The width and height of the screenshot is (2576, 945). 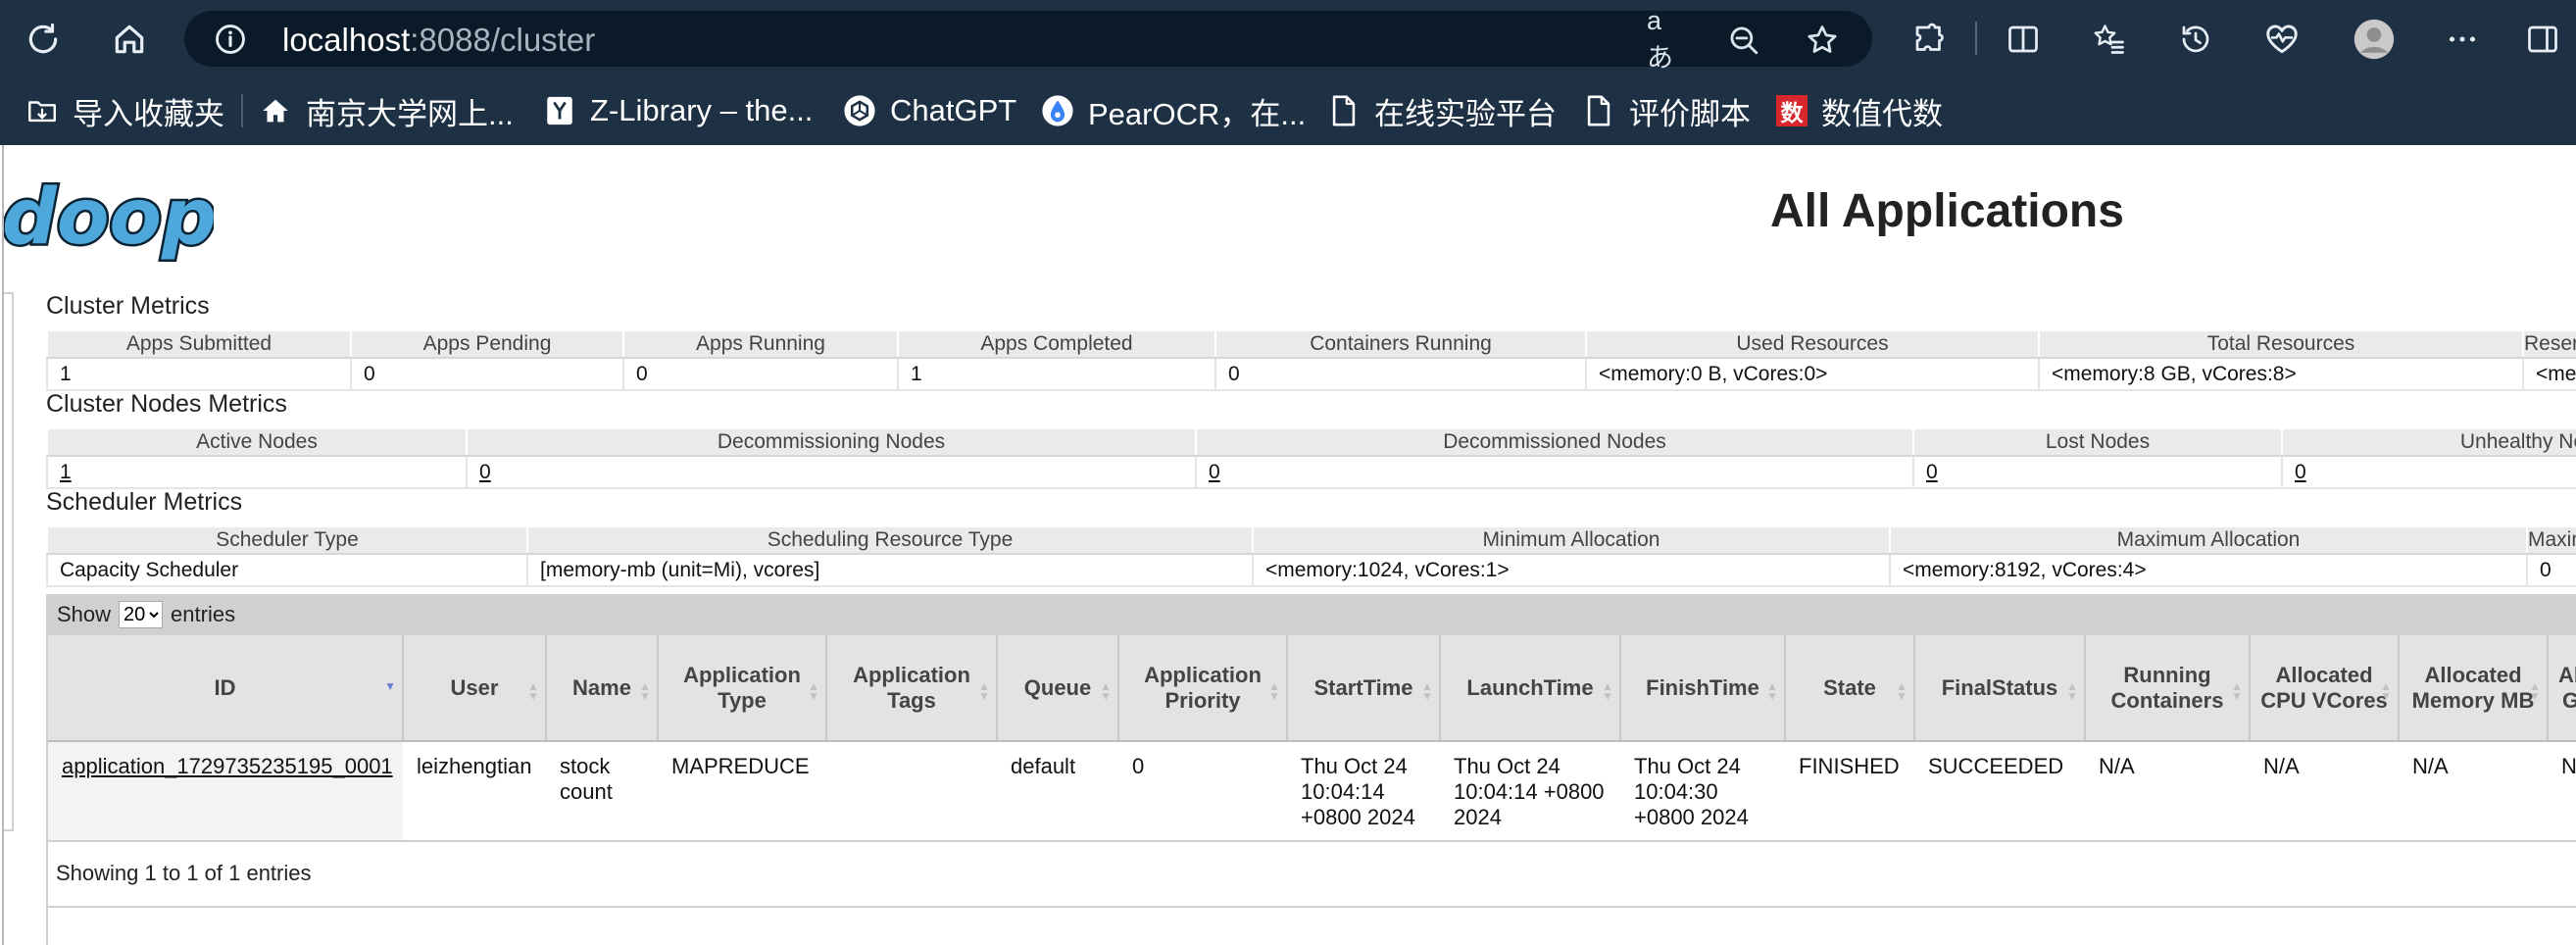 I want to click on address-bar: localhost:8088/cluster aあ, so click(x=1028, y=39).